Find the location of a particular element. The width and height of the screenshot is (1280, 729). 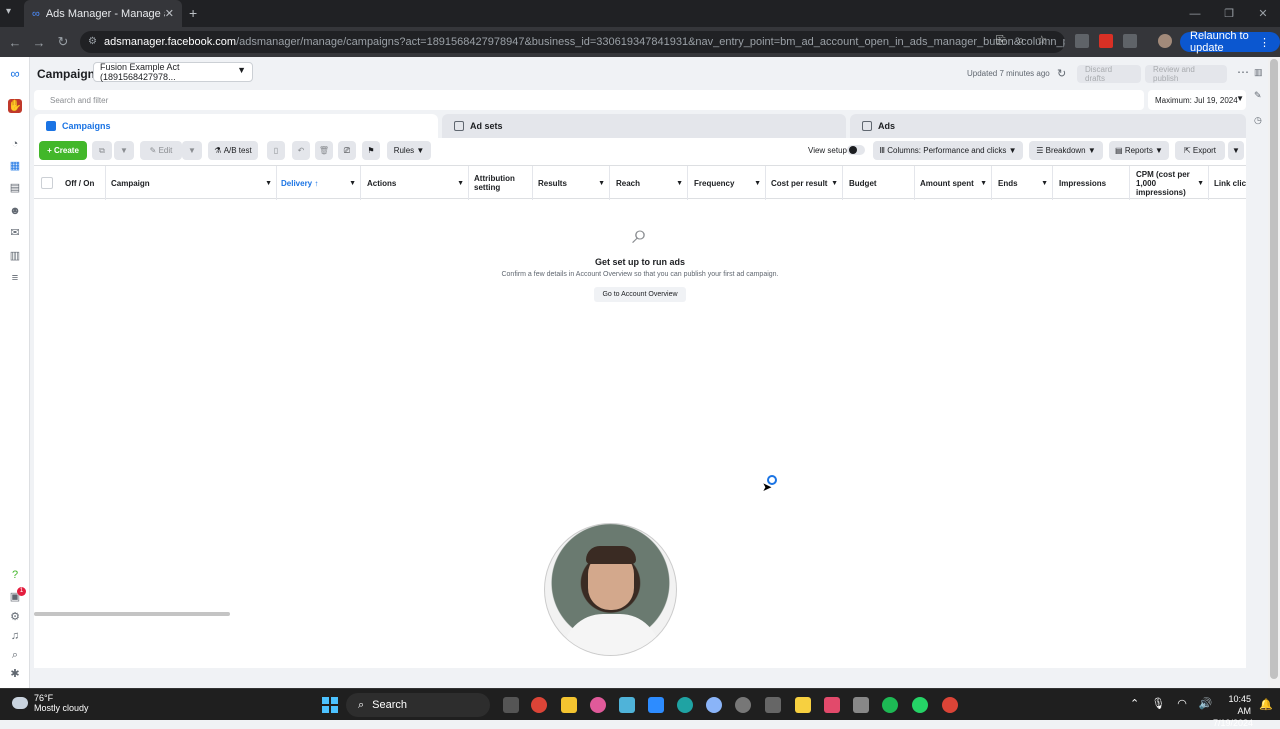

ab-test-button: ⚗ A/B test is located at coordinates (233, 150).